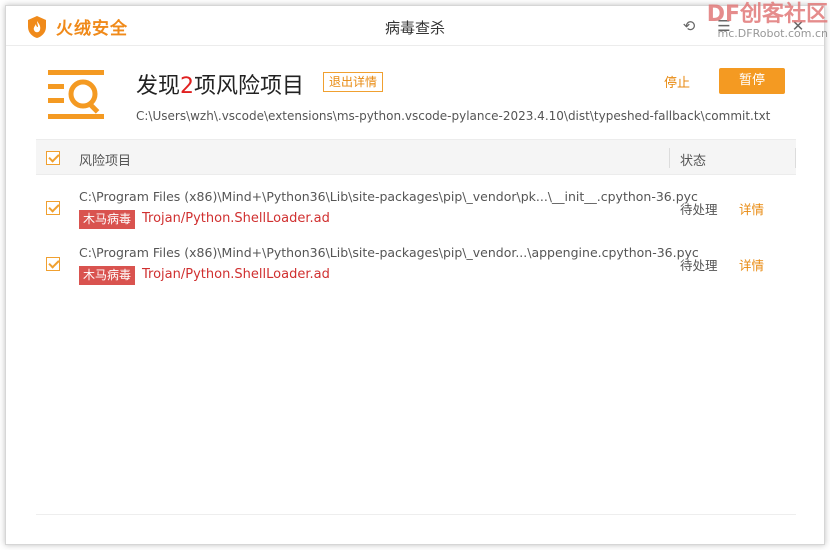 The width and height of the screenshot is (830, 550). Describe the element at coordinates (689, 26) in the screenshot. I see `back-icon: ⟲` at that location.